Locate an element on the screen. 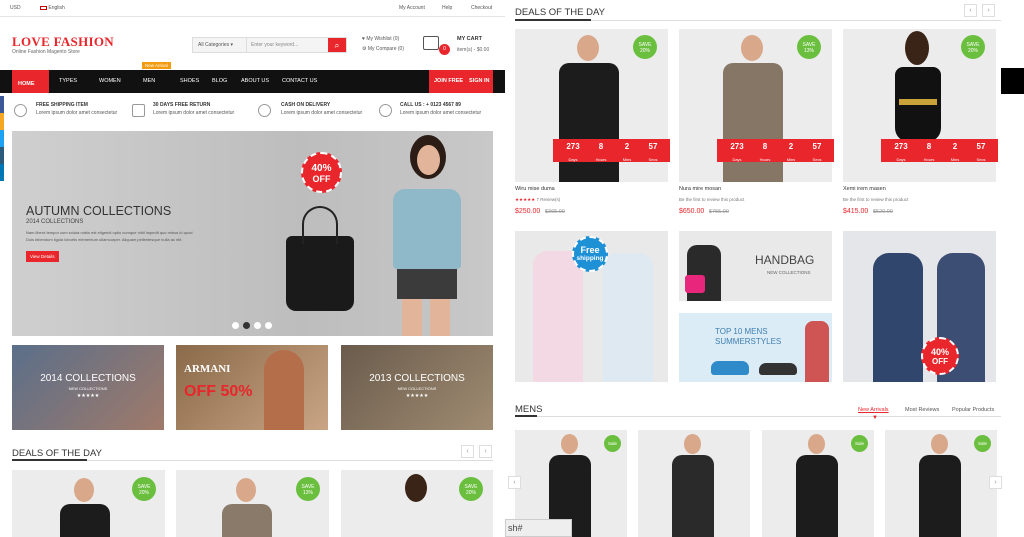 This screenshot has width=1024, height=537. banner-armani: ARMANI OFF 50% is located at coordinates (252, 387).